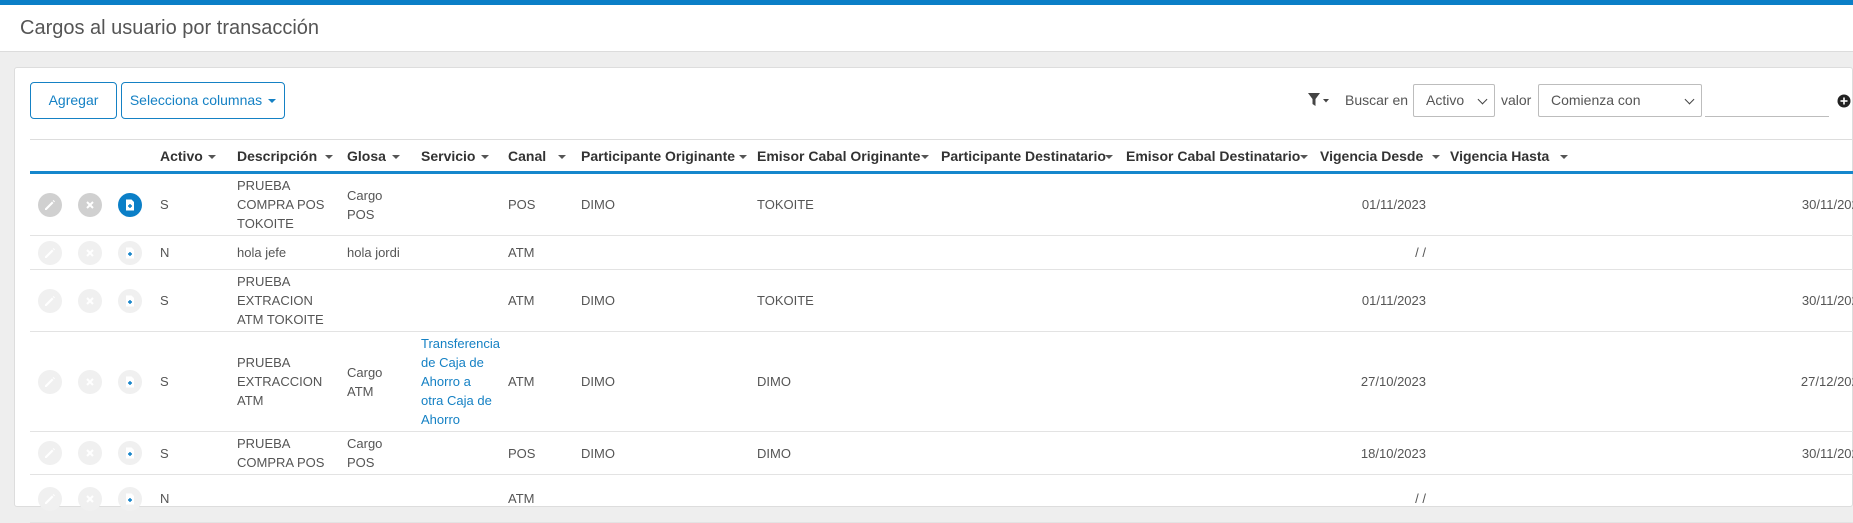 This screenshot has width=1853, height=523. Describe the element at coordinates (374, 156) in the screenshot. I see `header-glosa: Glosa` at that location.